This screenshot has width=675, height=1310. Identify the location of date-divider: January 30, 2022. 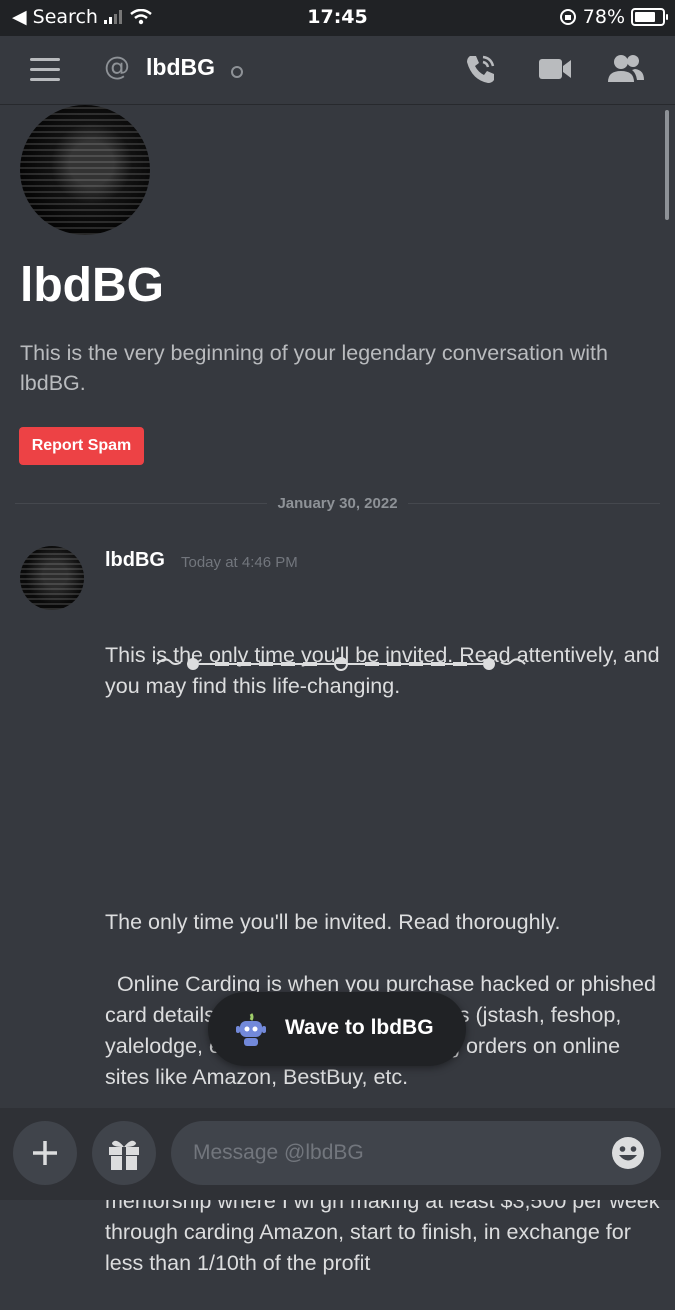
(337, 502).